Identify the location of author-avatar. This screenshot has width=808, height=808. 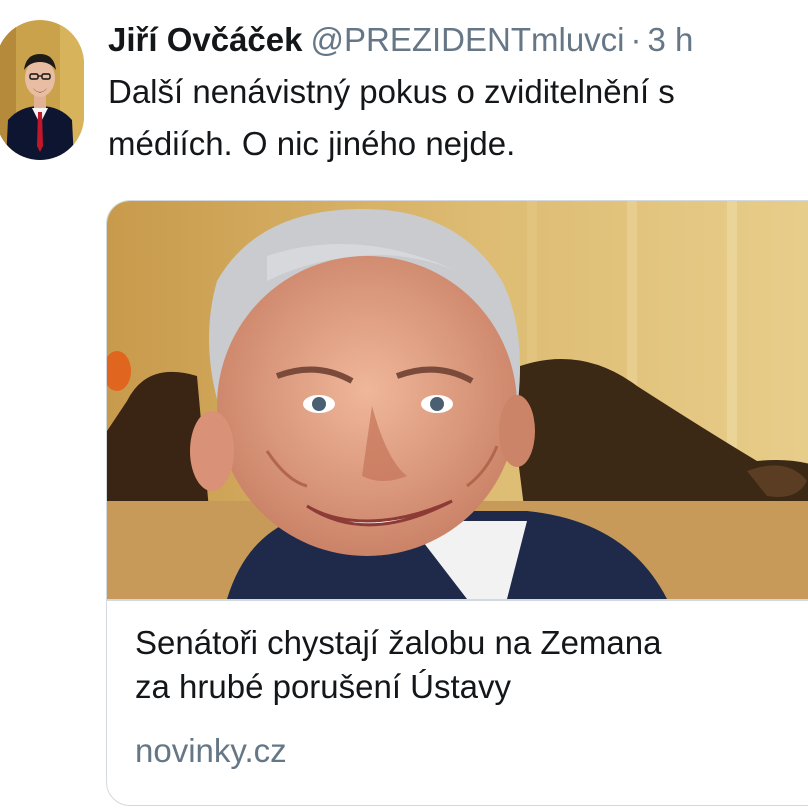
(42, 90).